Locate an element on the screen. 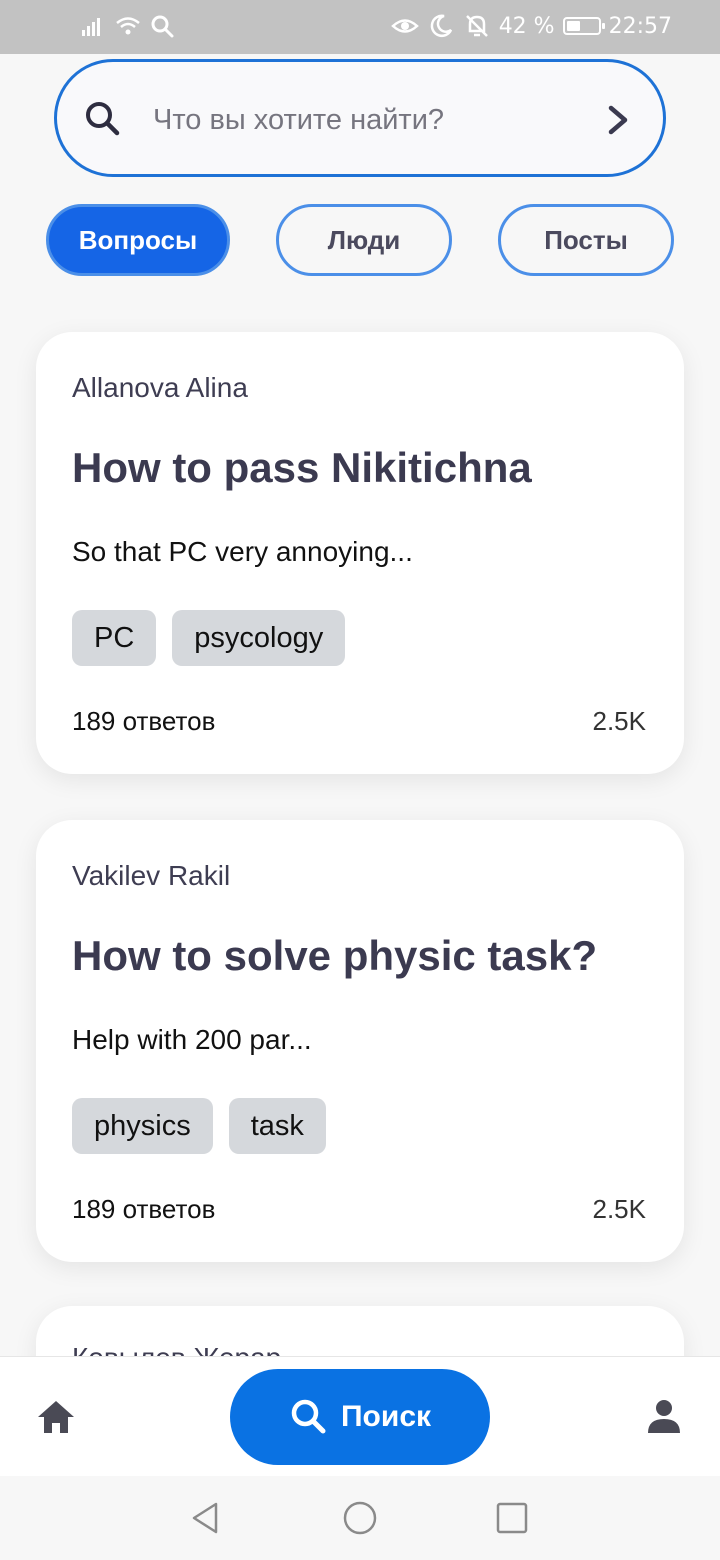 The height and width of the screenshot is (1560, 720). recents-icon is located at coordinates (512, 1518).